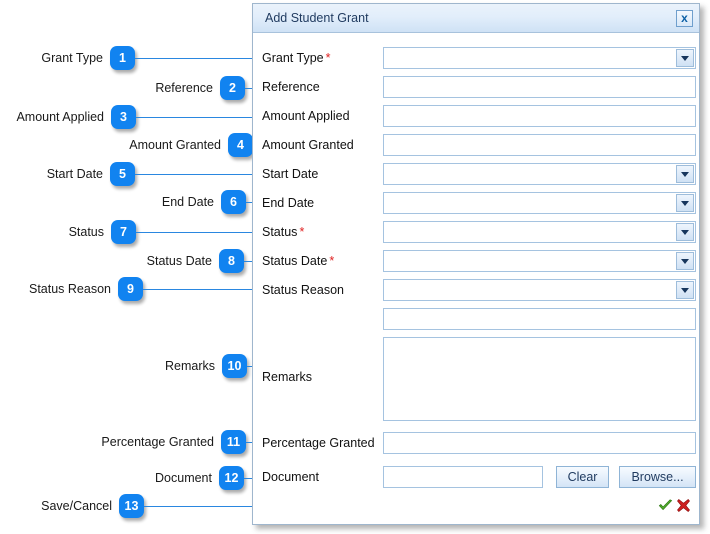 The height and width of the screenshot is (534, 710). What do you see at coordinates (179, 260) in the screenshot?
I see `callout-label: Status Date` at bounding box center [179, 260].